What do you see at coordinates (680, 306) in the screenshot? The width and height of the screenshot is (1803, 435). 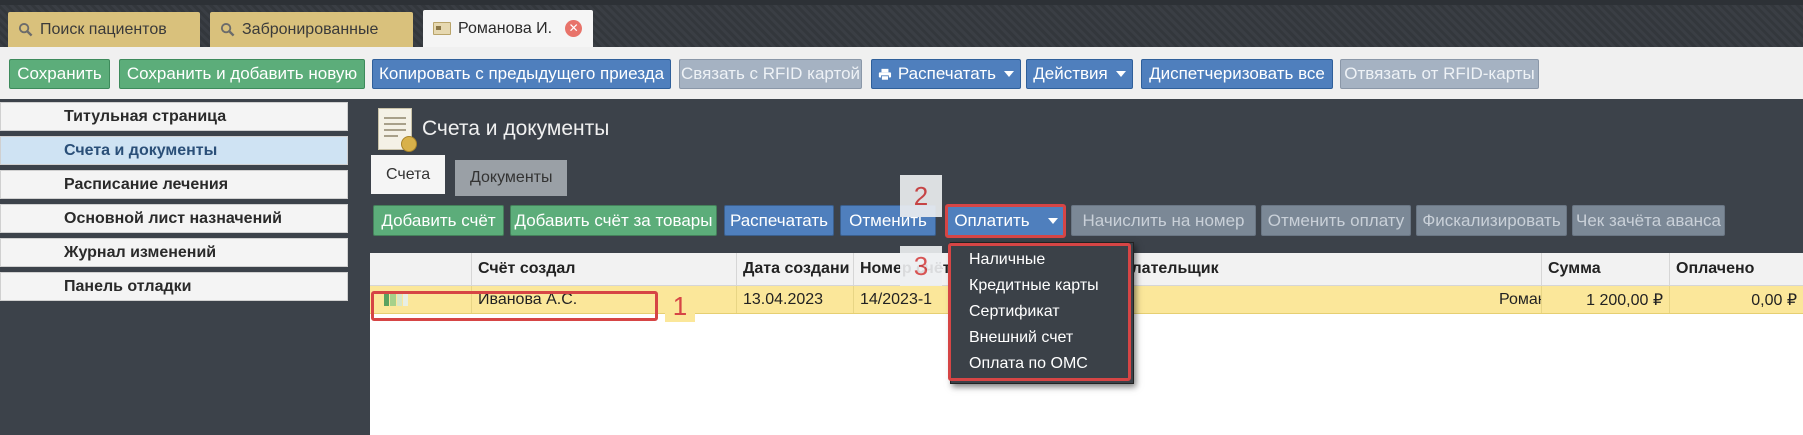 I see `step-1-label: 1` at bounding box center [680, 306].